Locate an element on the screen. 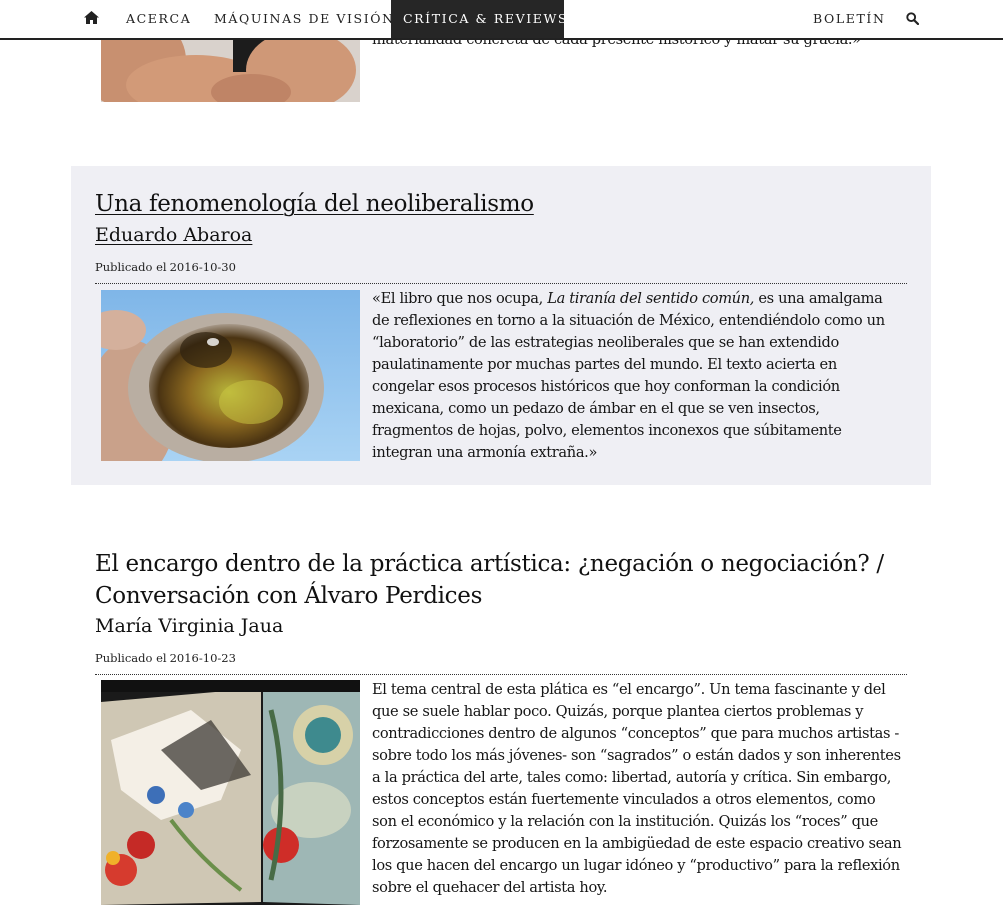  article-publish-date: Publicado el 2016-10-23 is located at coordinates (165, 658).